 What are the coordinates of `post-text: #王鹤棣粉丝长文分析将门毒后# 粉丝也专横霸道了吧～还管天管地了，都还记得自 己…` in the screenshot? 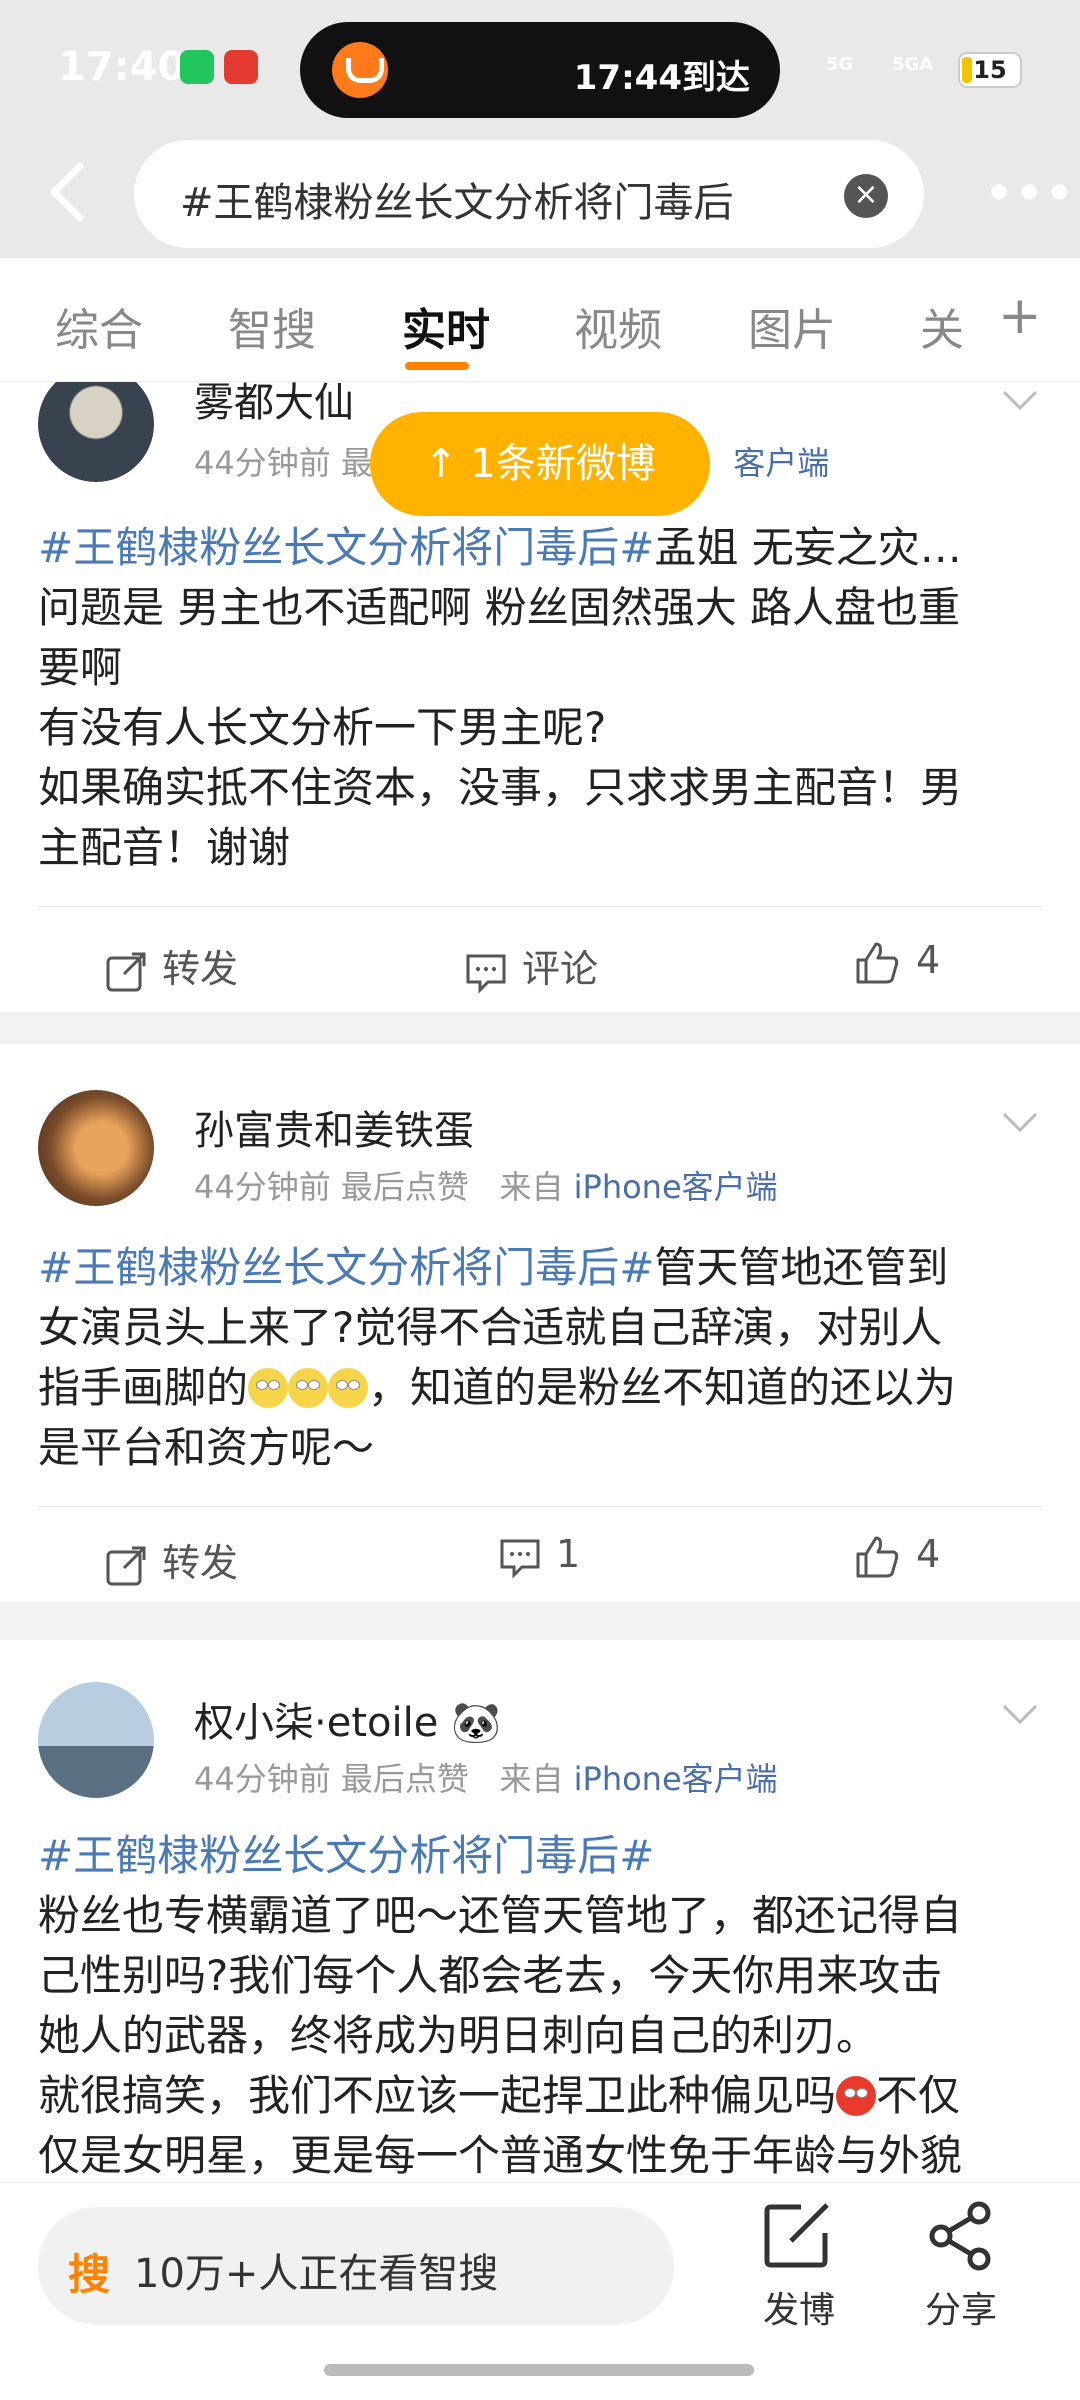 It's located at (500, 2005).